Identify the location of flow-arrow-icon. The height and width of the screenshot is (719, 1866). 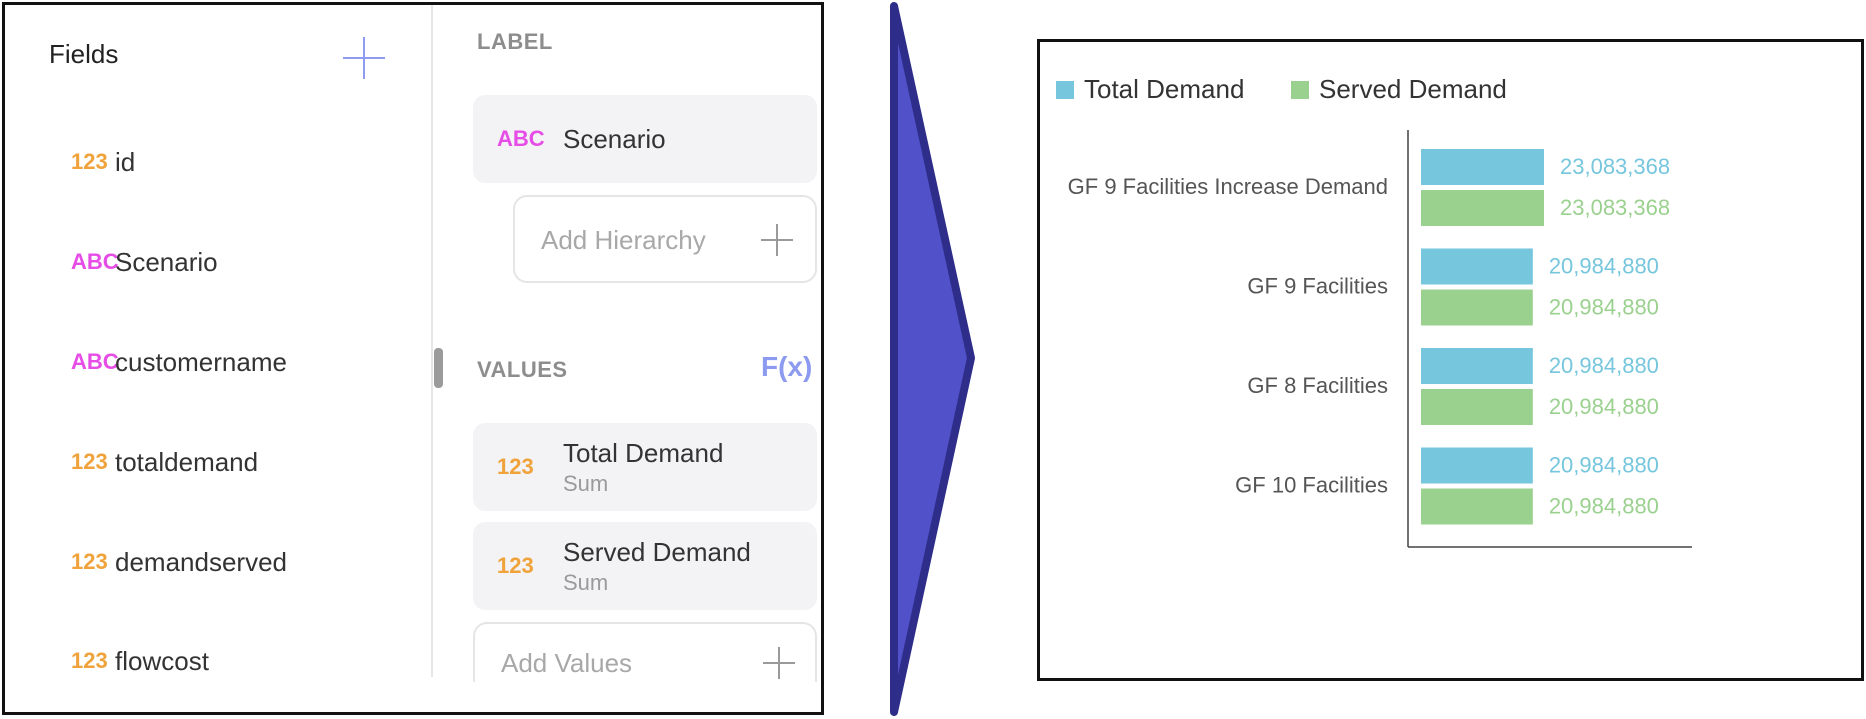
(932, 359).